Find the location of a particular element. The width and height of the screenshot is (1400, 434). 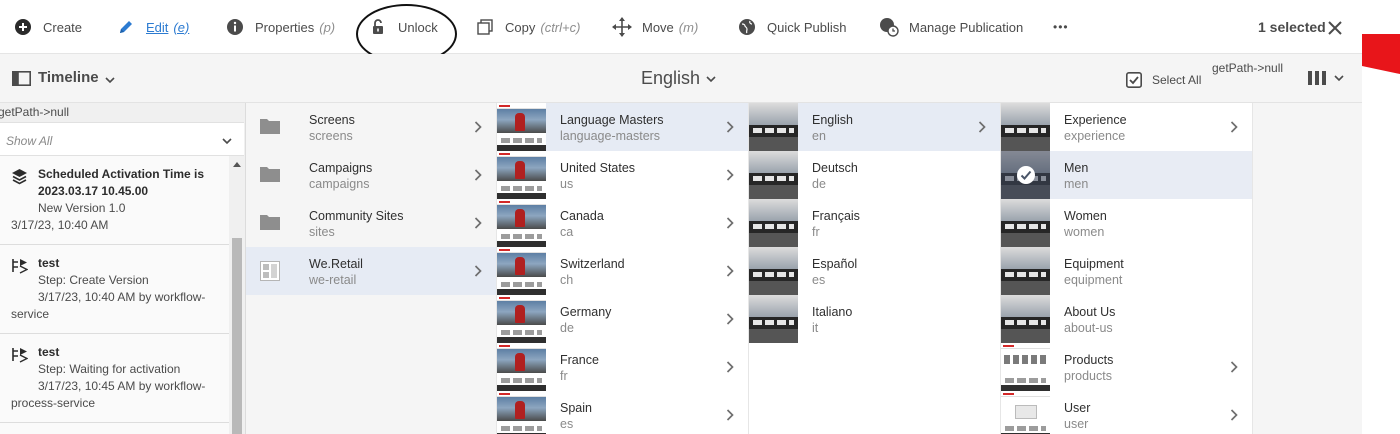

rail-selector: Timeline is located at coordinates (68, 77).